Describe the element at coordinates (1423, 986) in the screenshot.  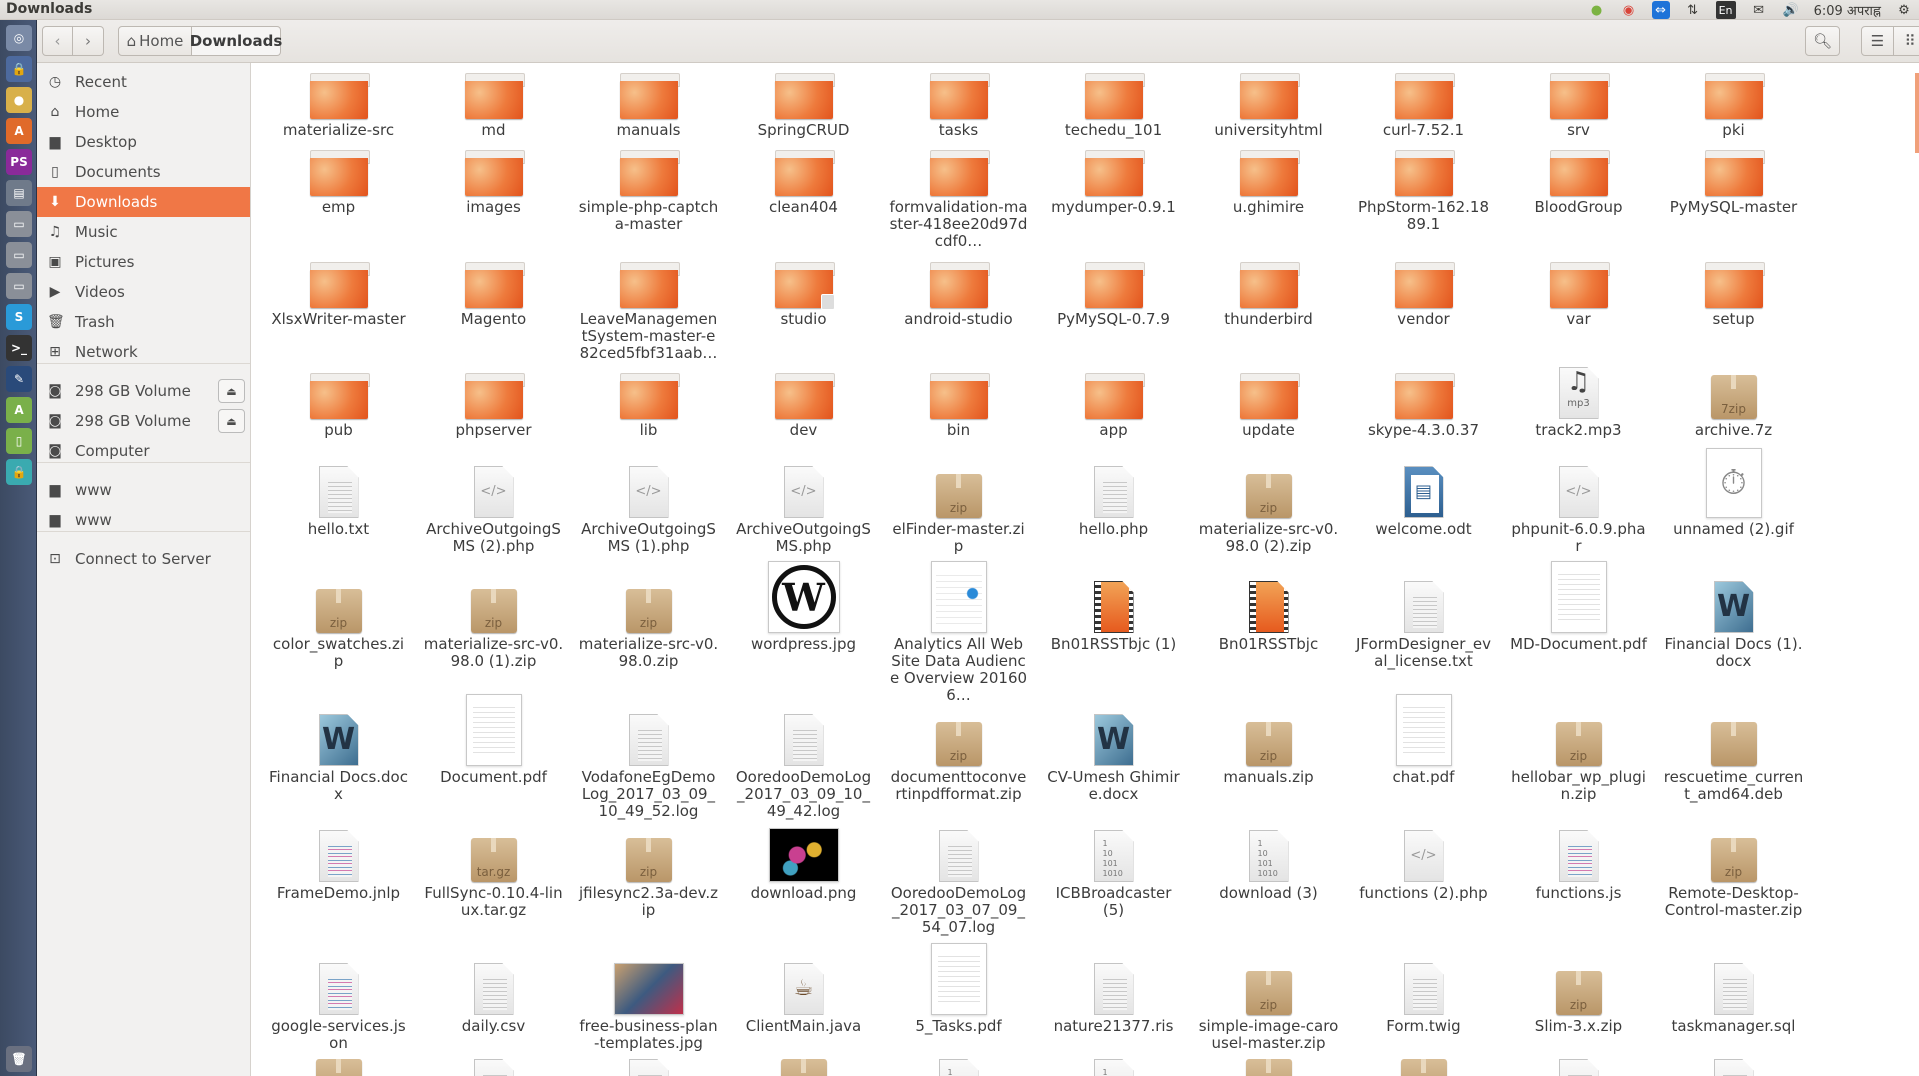
I see `file-item: Form.twig` at that location.